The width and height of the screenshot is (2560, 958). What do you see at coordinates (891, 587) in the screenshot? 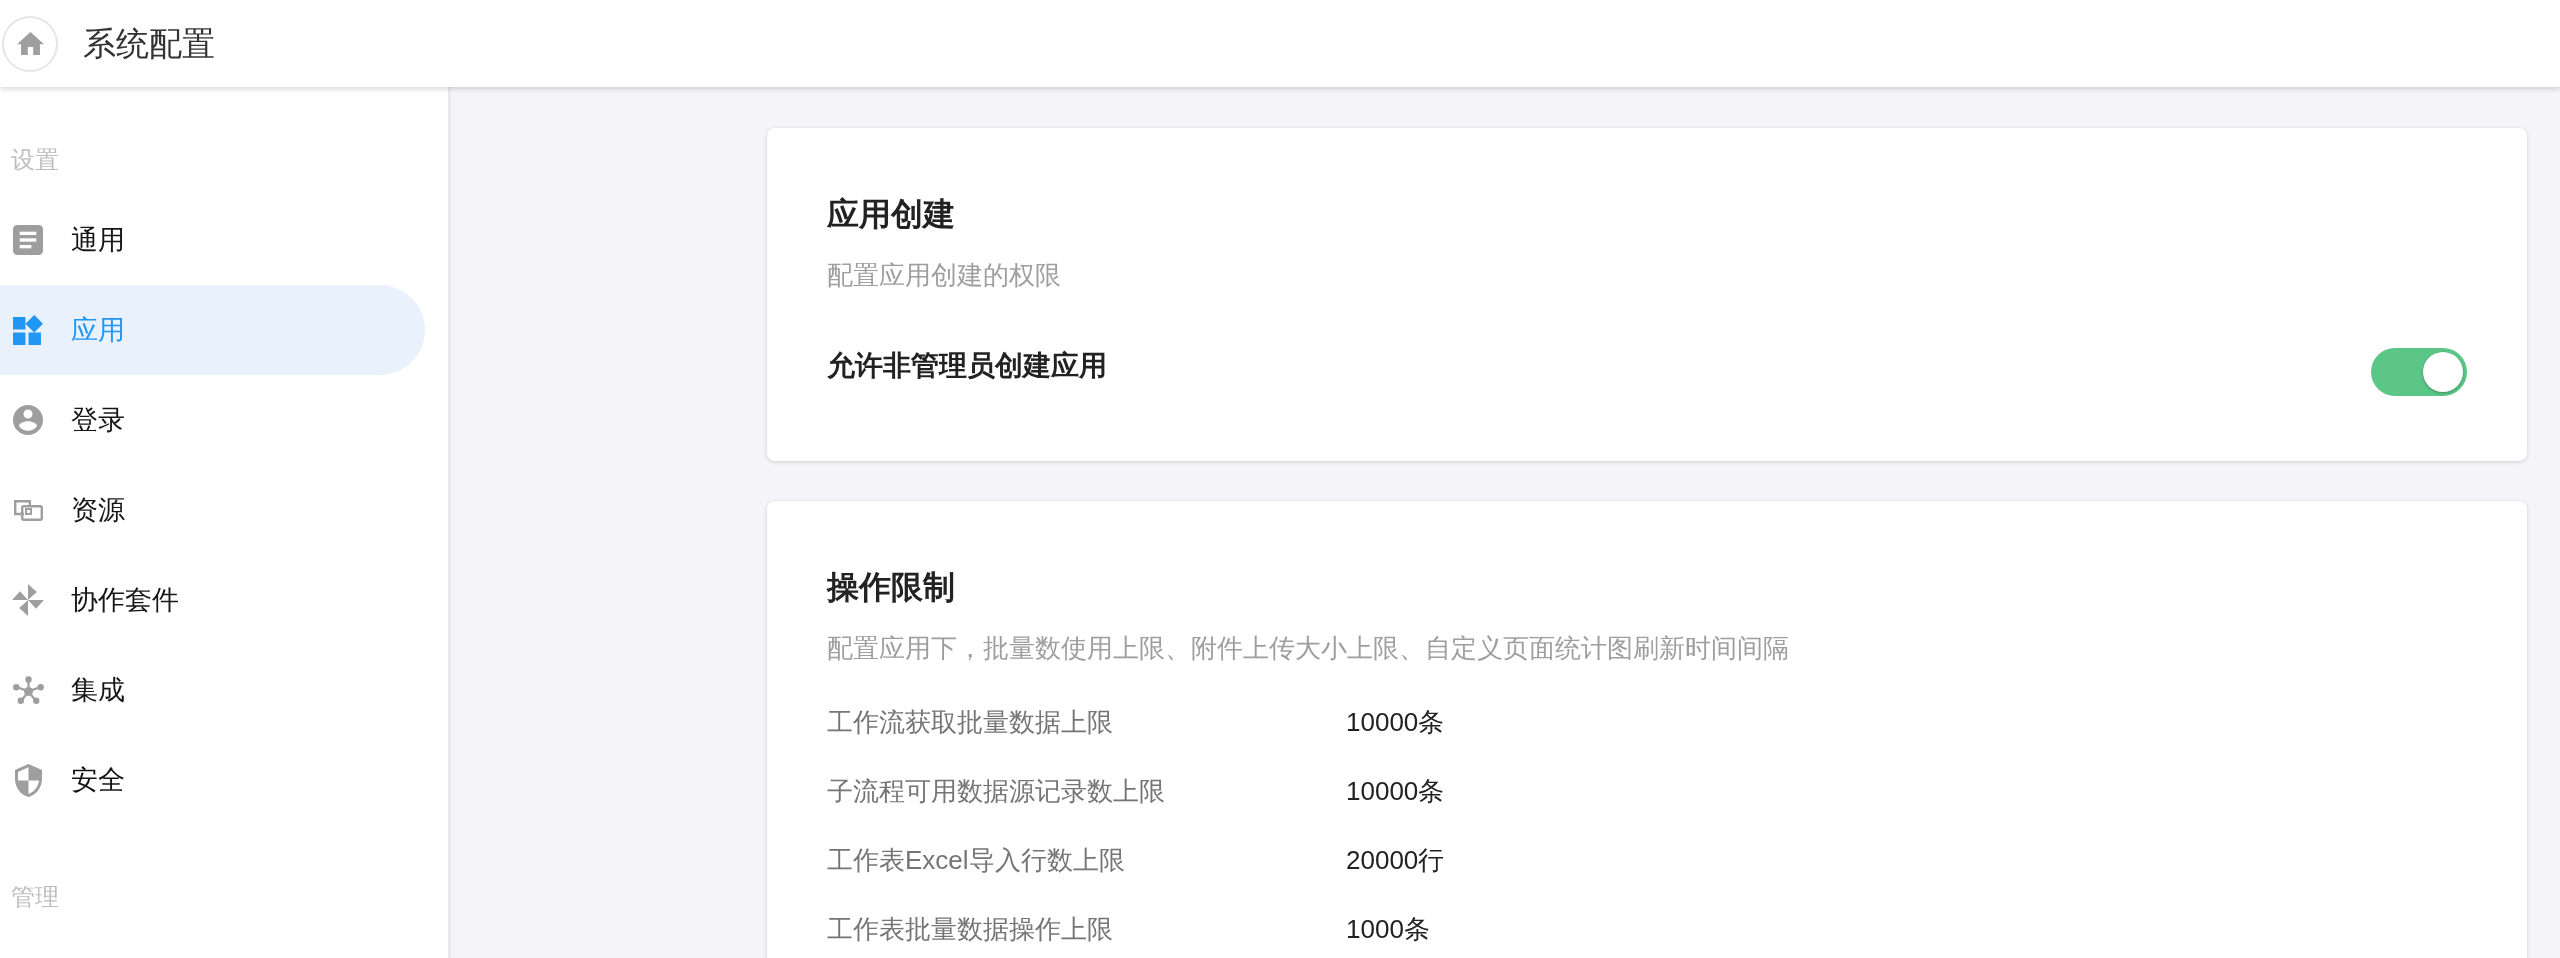
I see `card-title: 操作限制` at bounding box center [891, 587].